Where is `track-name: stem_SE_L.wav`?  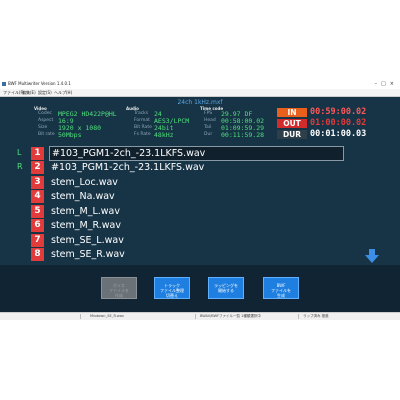
track-name: stem_SE_L.wav is located at coordinates (87, 240).